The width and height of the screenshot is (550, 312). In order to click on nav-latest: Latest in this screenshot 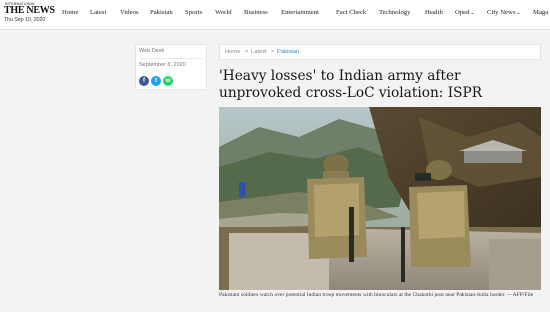, I will do `click(98, 12)`.